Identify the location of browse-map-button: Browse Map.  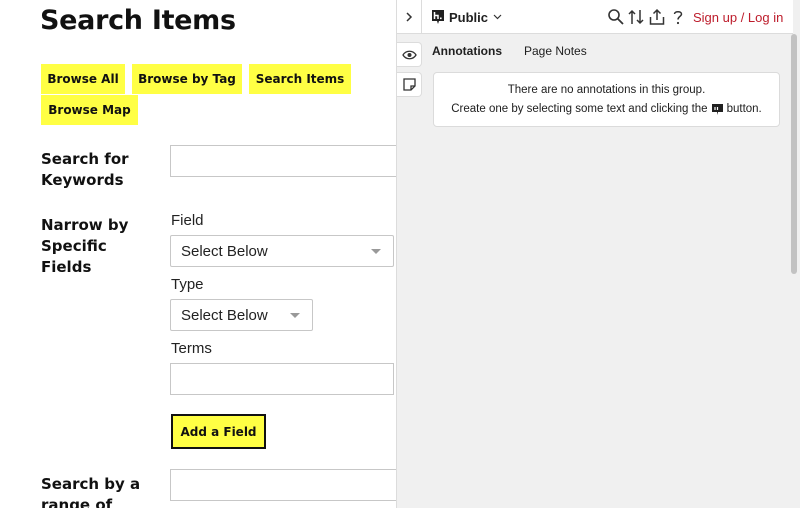
(89, 110).